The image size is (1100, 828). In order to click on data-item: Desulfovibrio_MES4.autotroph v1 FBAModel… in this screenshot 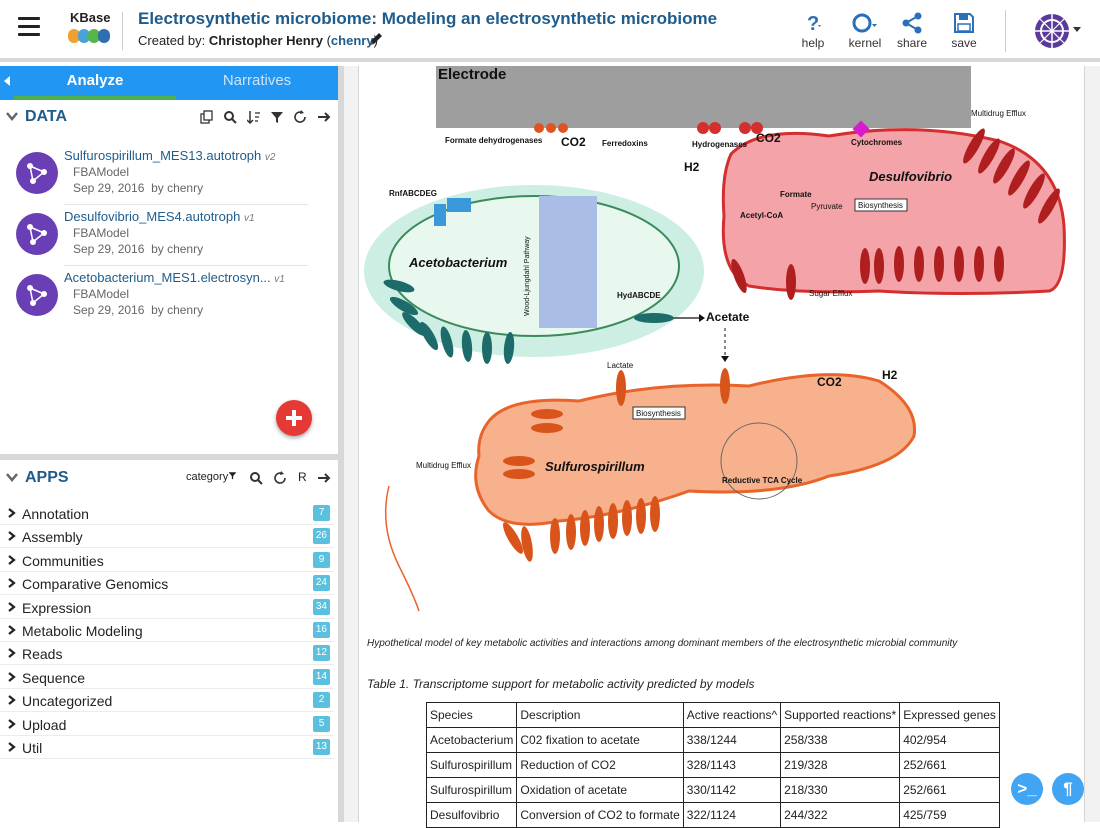, I will do `click(169, 238)`.